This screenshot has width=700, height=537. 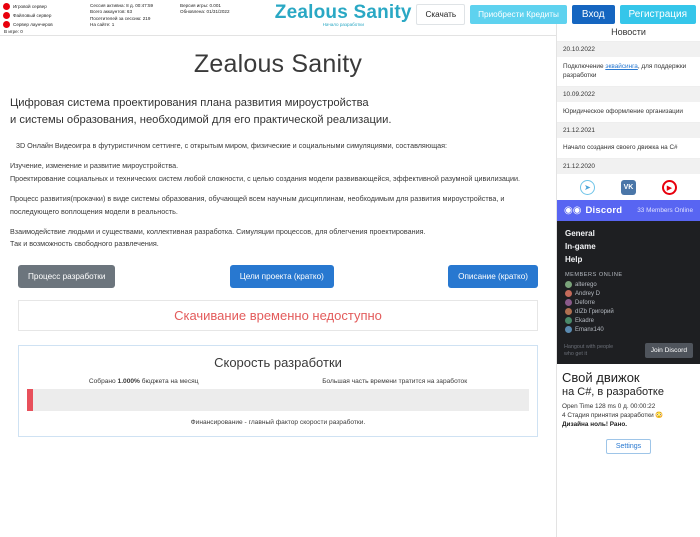 I want to click on news-date: 10.09.2022, so click(x=628, y=94).